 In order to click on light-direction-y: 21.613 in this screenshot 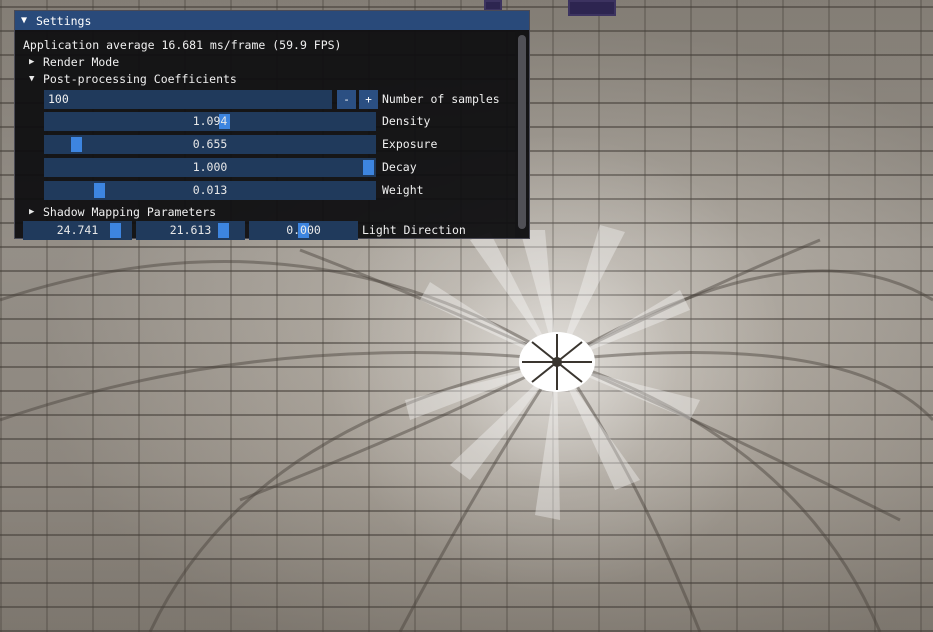, I will do `click(190, 230)`.